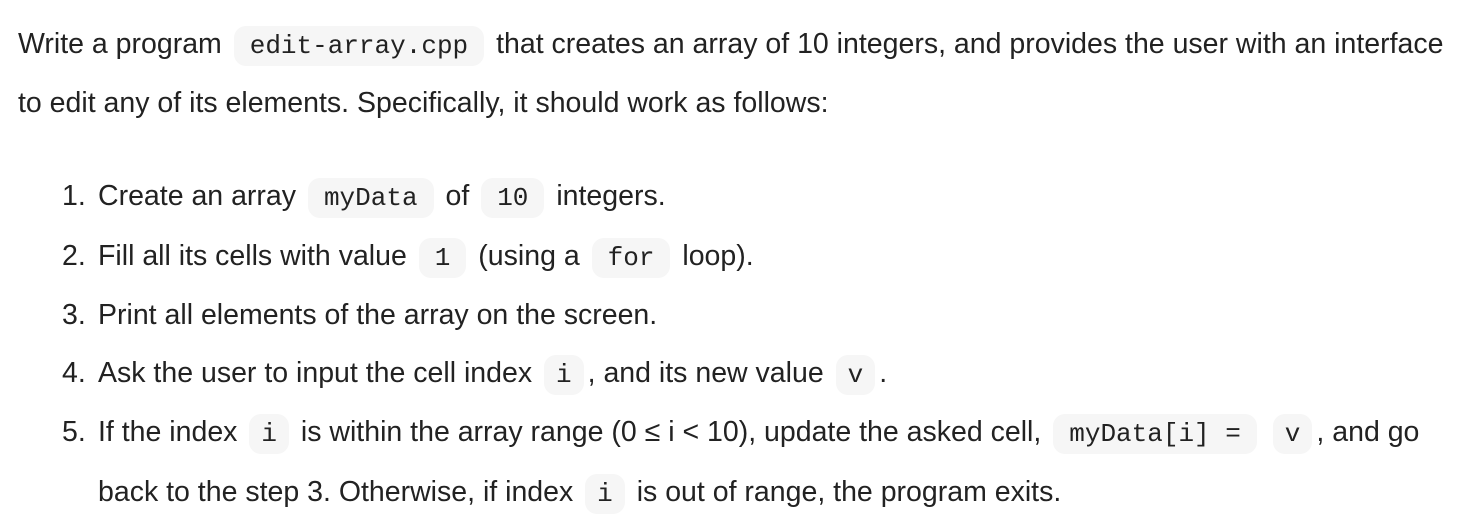 Image resolution: width=1472 pixels, height=528 pixels. Describe the element at coordinates (74, 315) in the screenshot. I see `step-number: 3.` at that location.